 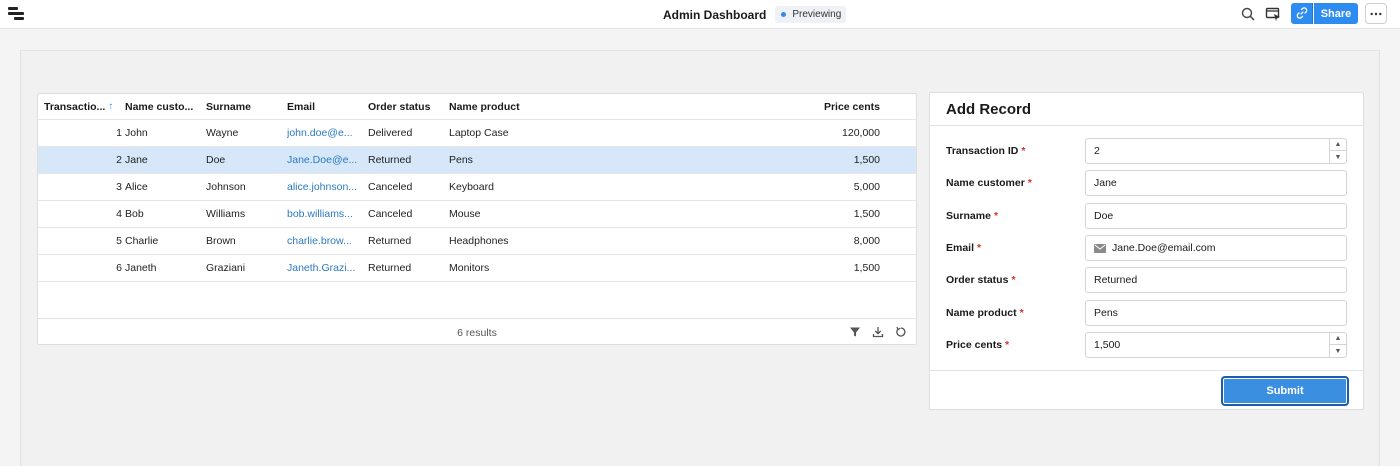 I want to click on app-title: Admin Dashboard, so click(x=715, y=14).